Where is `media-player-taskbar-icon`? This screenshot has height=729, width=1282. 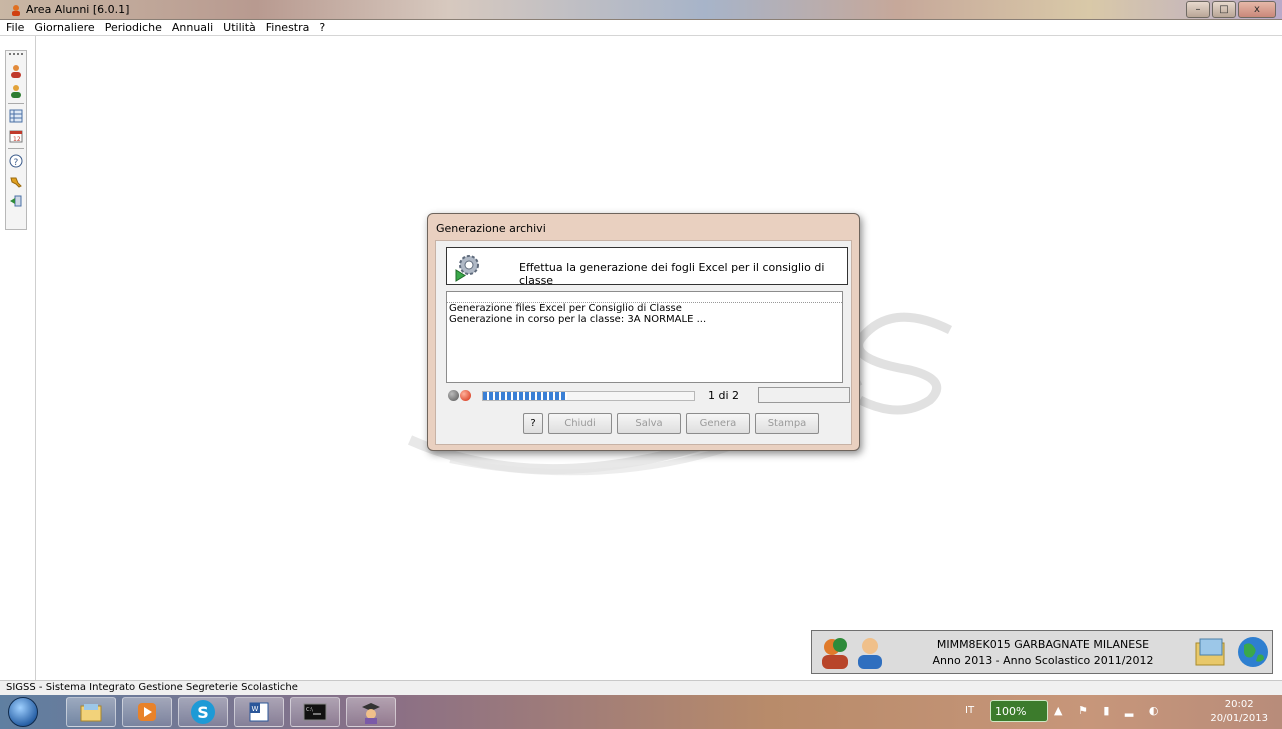
media-player-taskbar-icon is located at coordinates (147, 712).